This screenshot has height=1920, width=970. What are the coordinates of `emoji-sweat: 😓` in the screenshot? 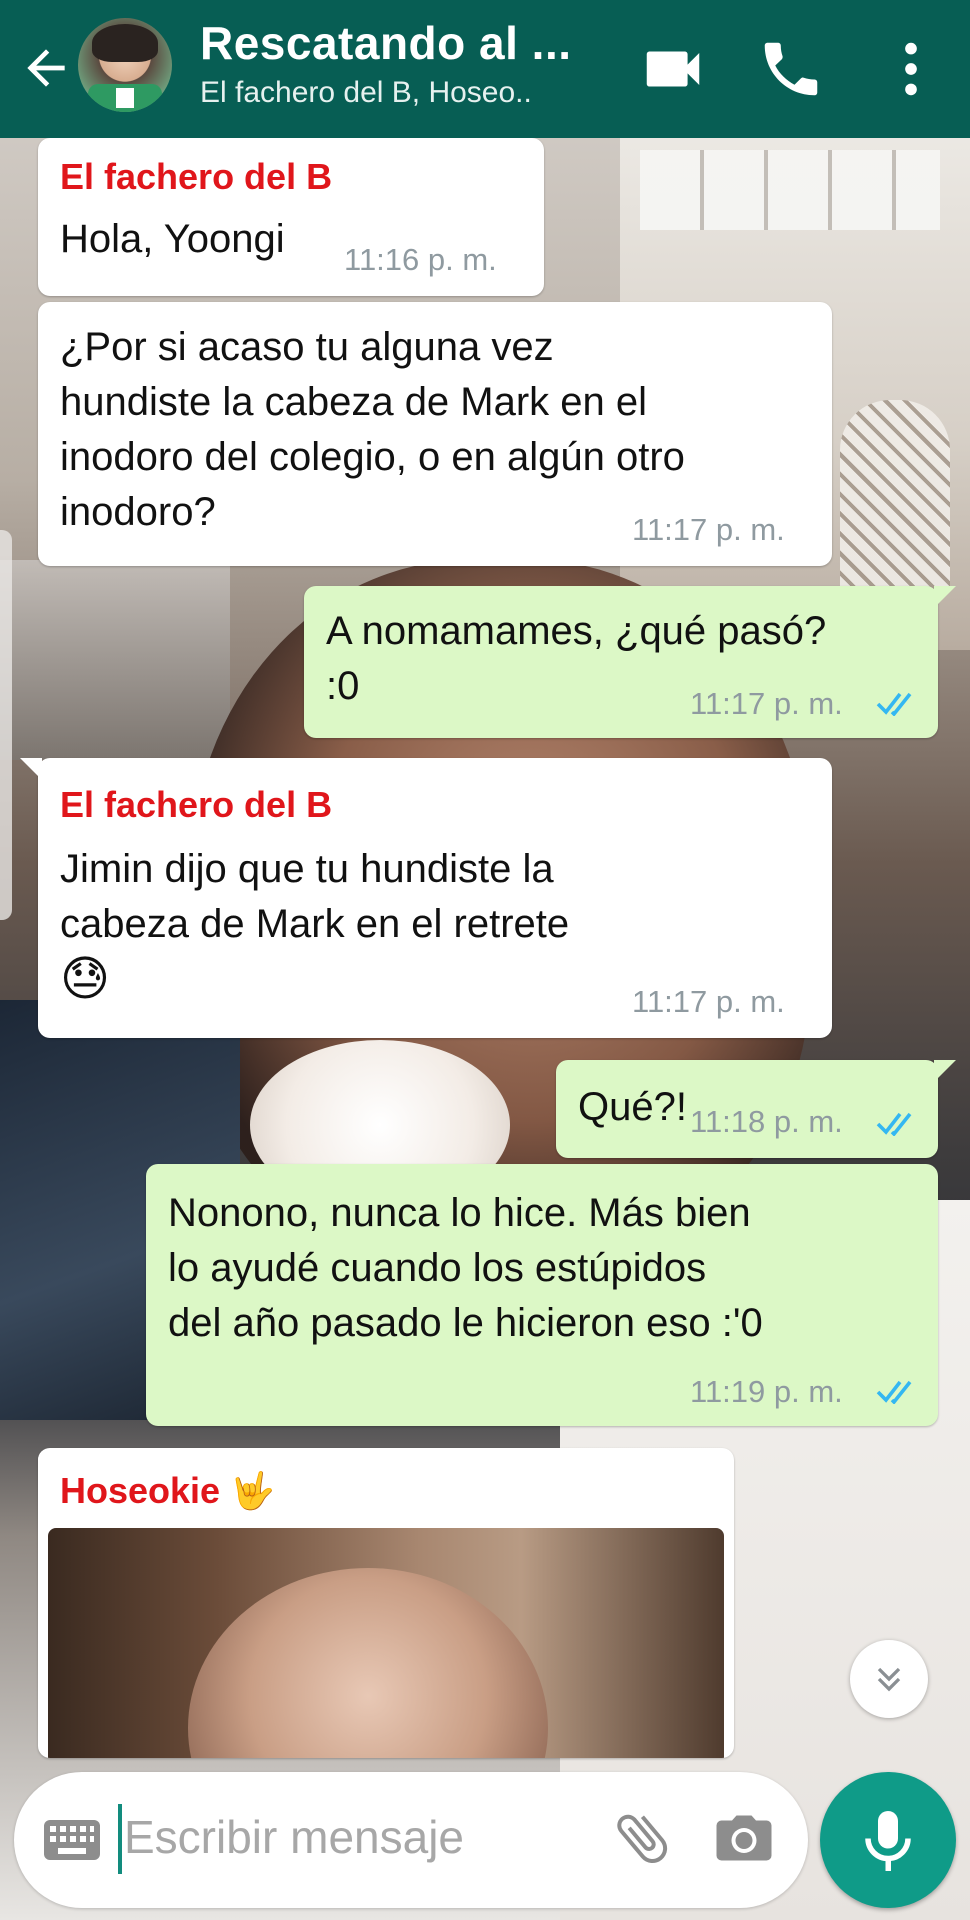 It's located at (85, 979).